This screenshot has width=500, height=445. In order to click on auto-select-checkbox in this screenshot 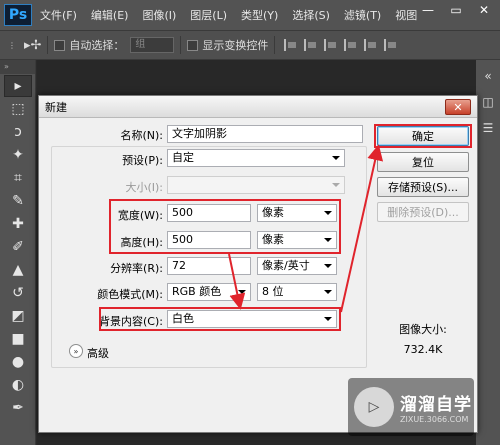, I will do `click(60, 45)`.